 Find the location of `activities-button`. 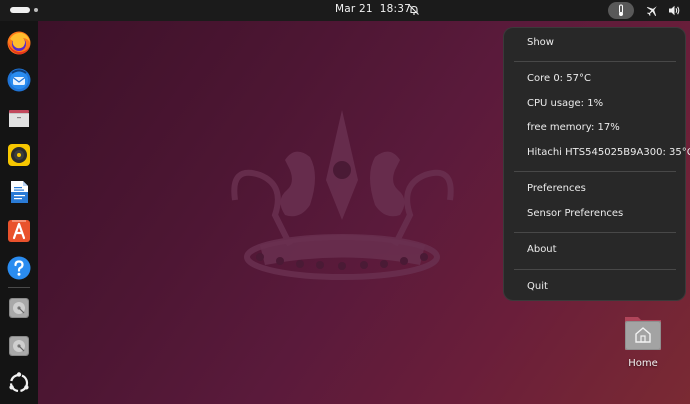

activities-button is located at coordinates (20, 10).